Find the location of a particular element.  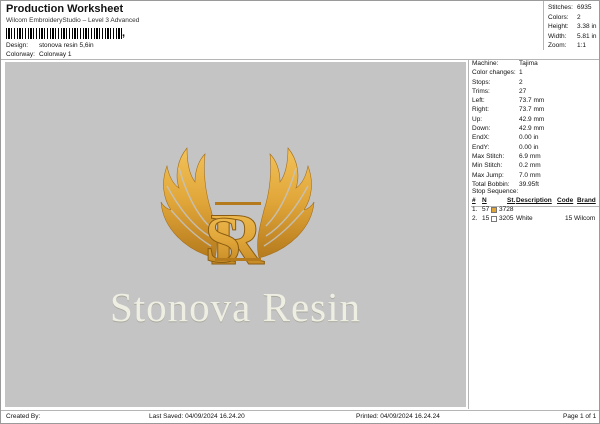

info-label: EndY: is located at coordinates (481, 147).